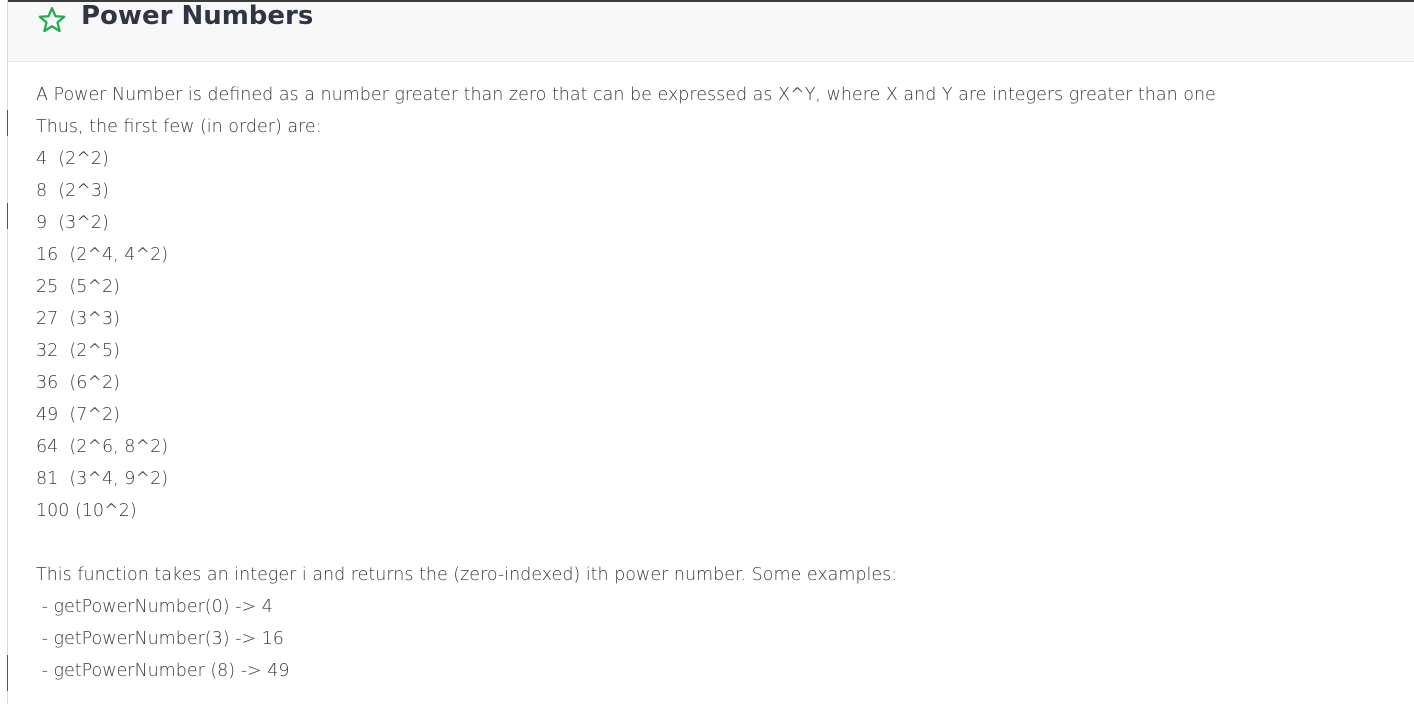  Describe the element at coordinates (102, 447) in the screenshot. I see `power-number-item: 64 (2^6, 8^2)` at that location.